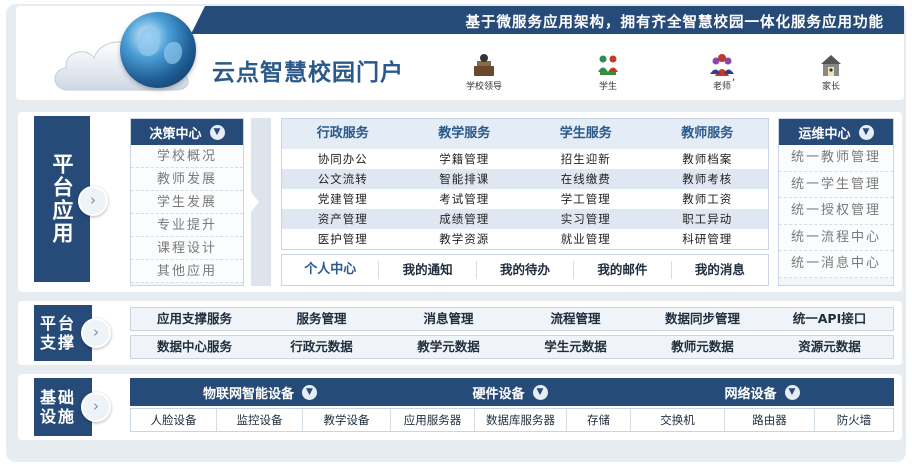  What do you see at coordinates (708, 199) in the screenshot?
I see `service-item: 教师工资` at bounding box center [708, 199].